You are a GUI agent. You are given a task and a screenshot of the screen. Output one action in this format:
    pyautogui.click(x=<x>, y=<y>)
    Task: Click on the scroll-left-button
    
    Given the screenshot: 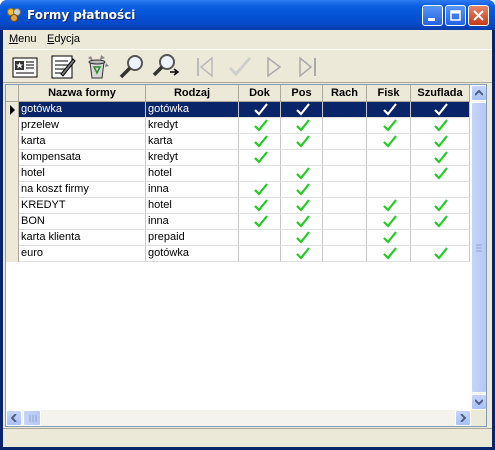 What is the action you would take?
    pyautogui.click(x=14, y=418)
    